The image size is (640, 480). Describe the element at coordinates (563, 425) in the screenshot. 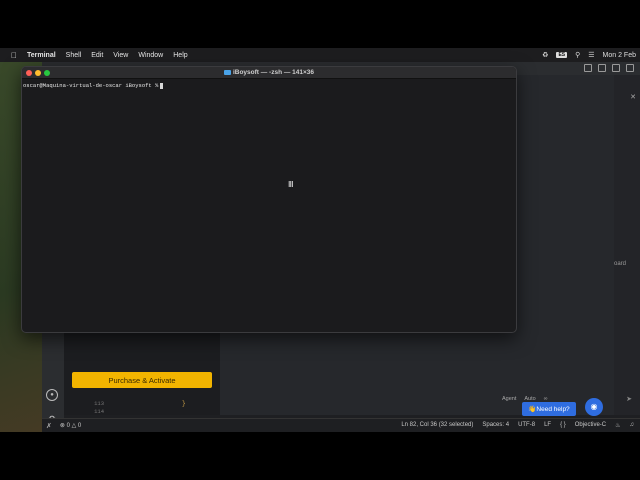

I see `braces-indicator: { }` at that location.